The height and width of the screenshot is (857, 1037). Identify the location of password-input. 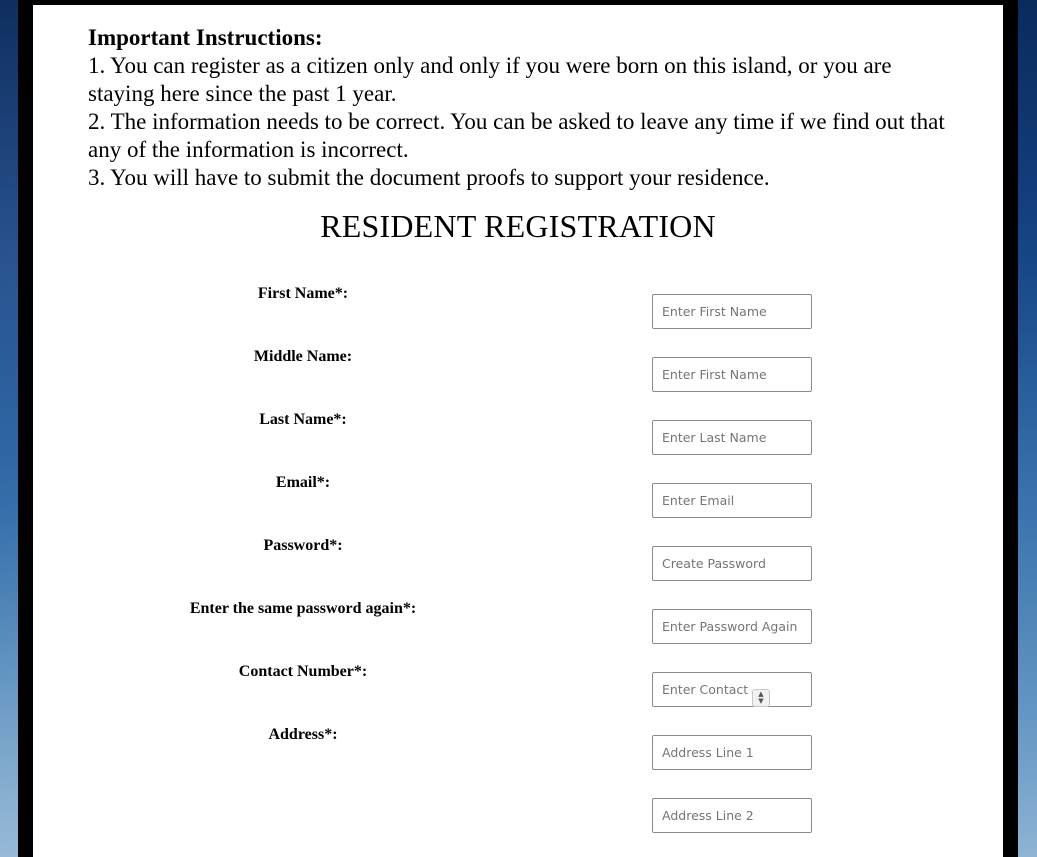
(732, 563).